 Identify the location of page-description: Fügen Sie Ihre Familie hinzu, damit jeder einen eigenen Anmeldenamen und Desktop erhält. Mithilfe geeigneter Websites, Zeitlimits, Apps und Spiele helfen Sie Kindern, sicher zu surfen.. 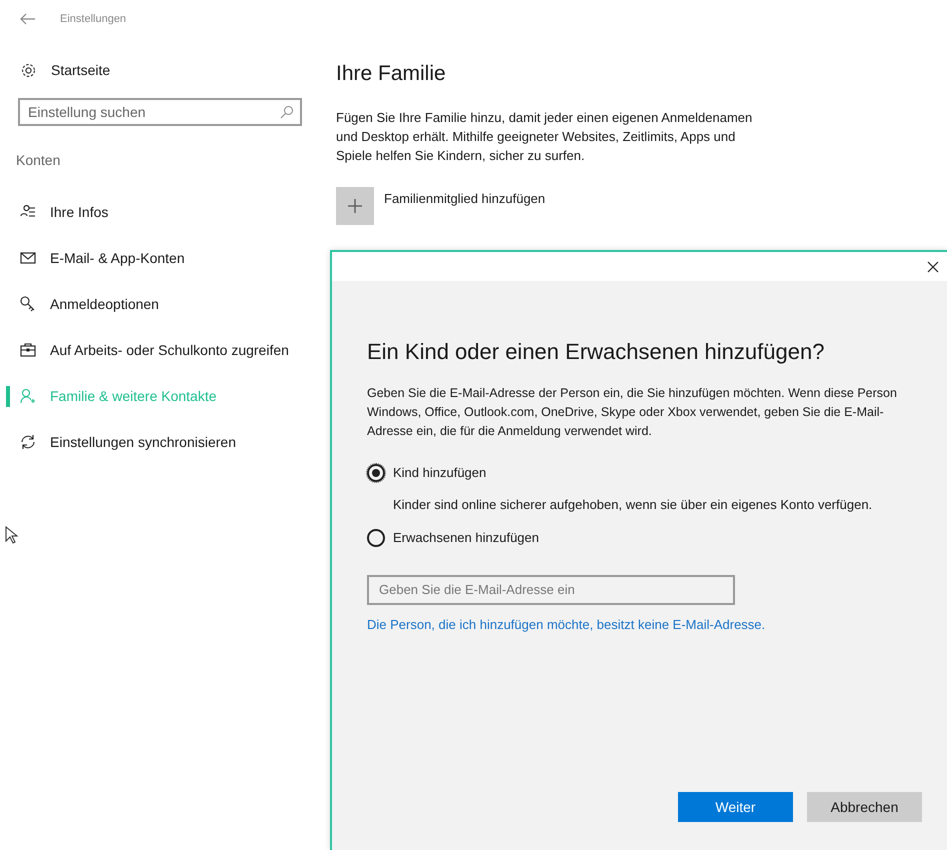
(545, 136).